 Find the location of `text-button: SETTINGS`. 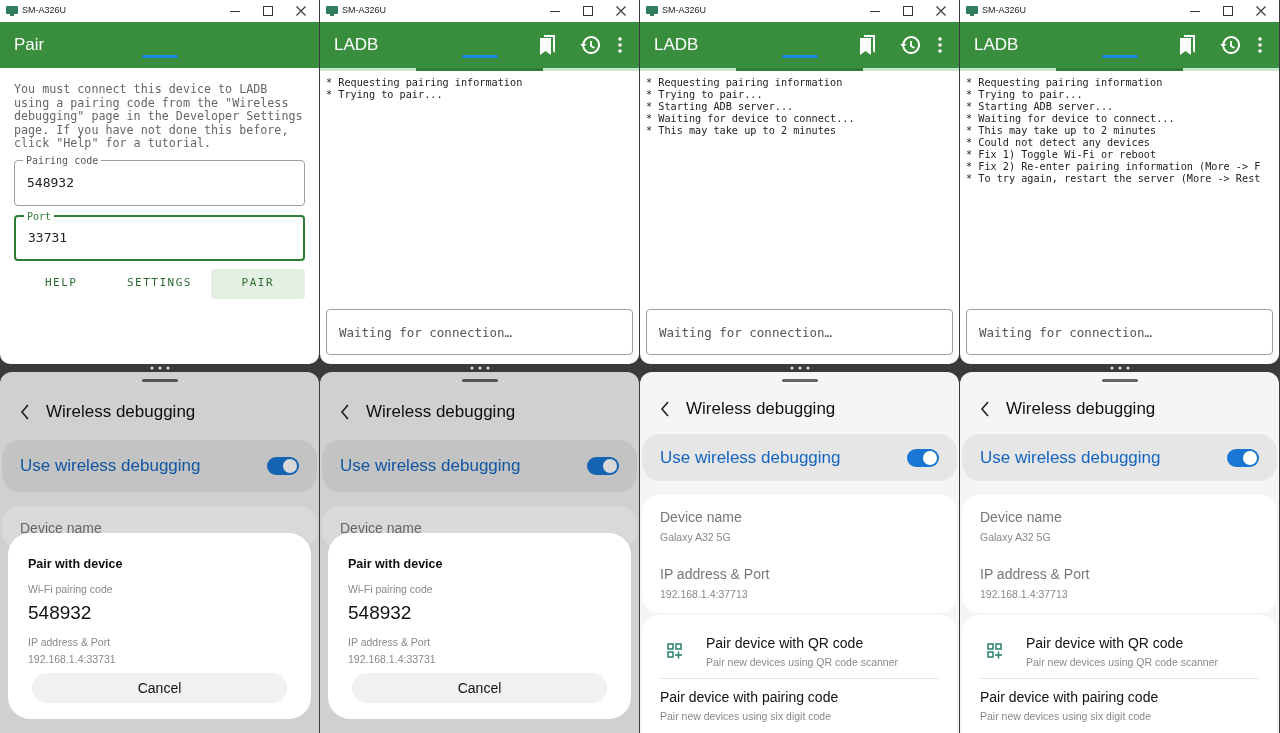

text-button: SETTINGS is located at coordinates (159, 283).